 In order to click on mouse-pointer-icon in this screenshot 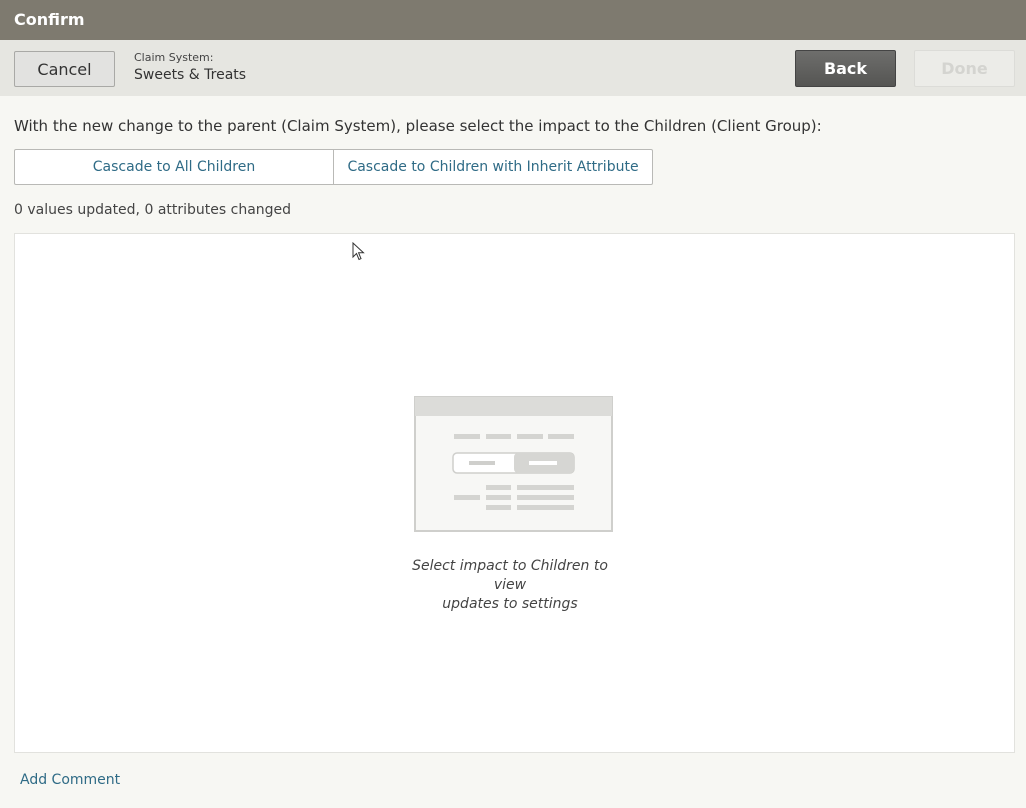, I will do `click(358, 251)`.